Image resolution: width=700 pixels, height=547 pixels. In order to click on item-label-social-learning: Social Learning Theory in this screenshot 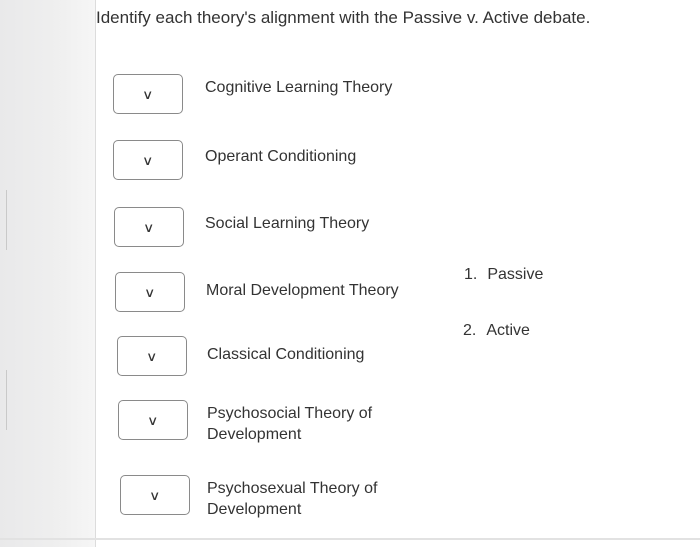, I will do `click(287, 223)`.